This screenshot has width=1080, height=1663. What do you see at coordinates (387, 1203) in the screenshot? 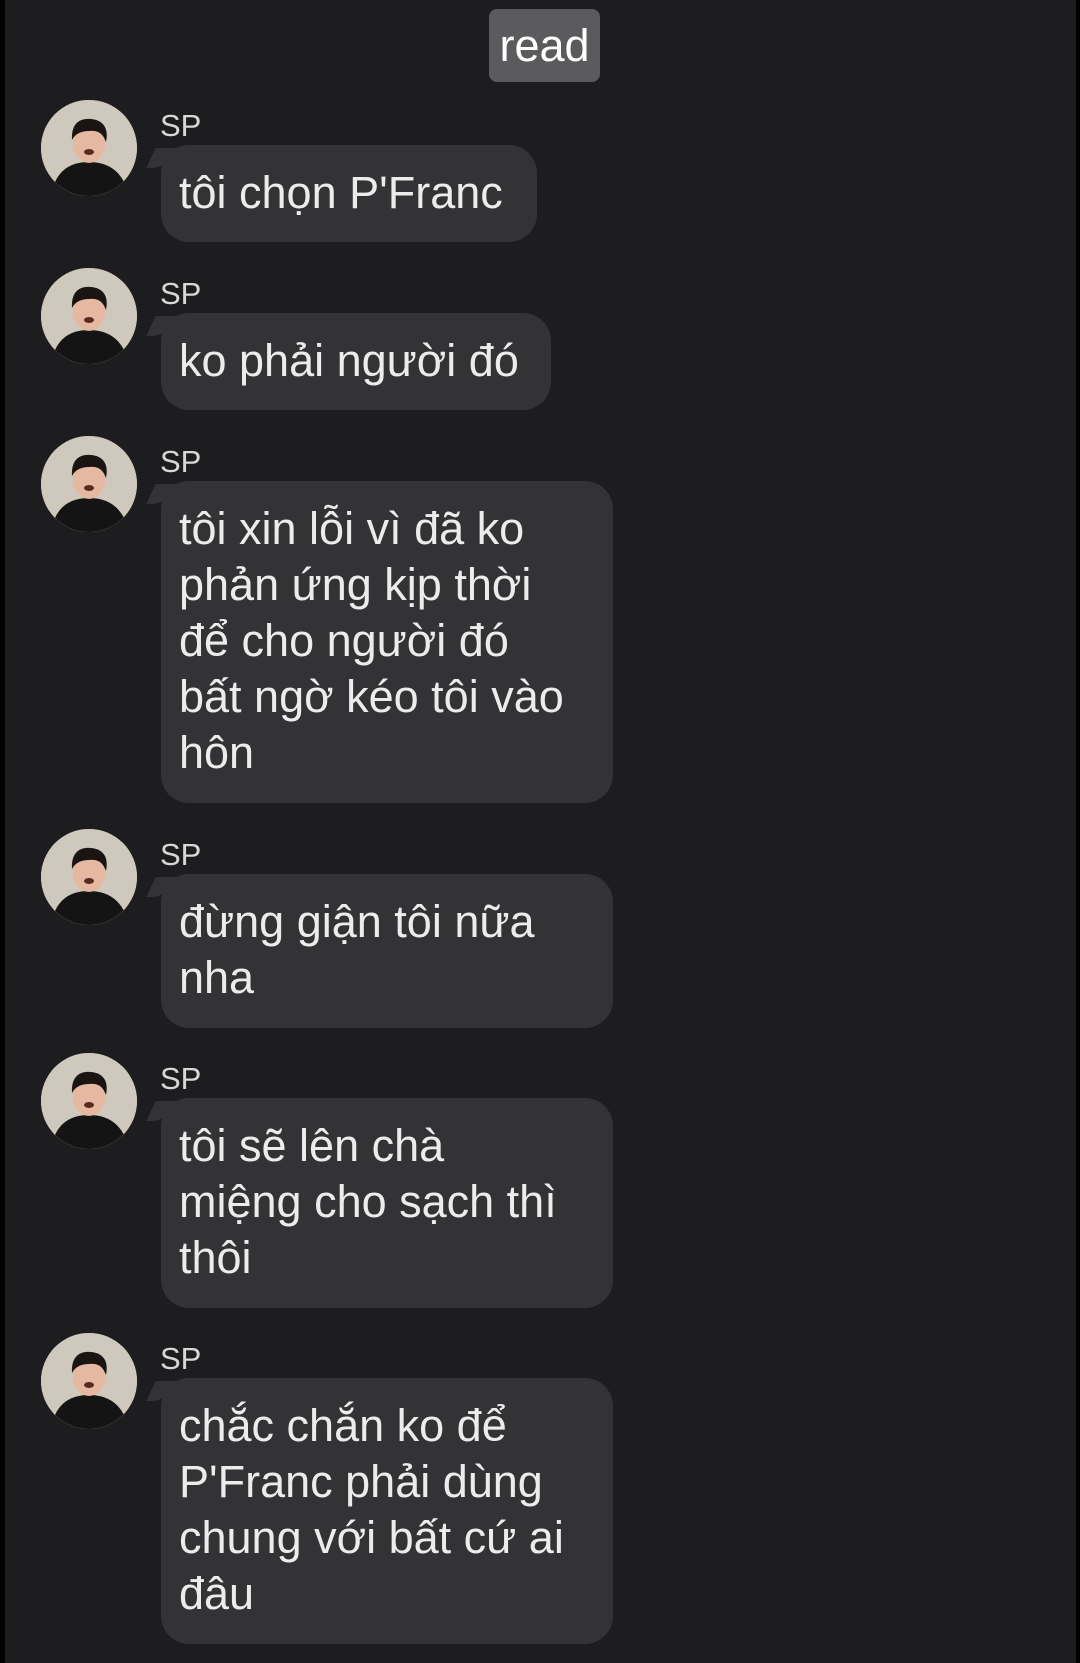
I see `message-bubble: tôi sẽ lên chà miệng cho sạch thì thôi` at bounding box center [387, 1203].